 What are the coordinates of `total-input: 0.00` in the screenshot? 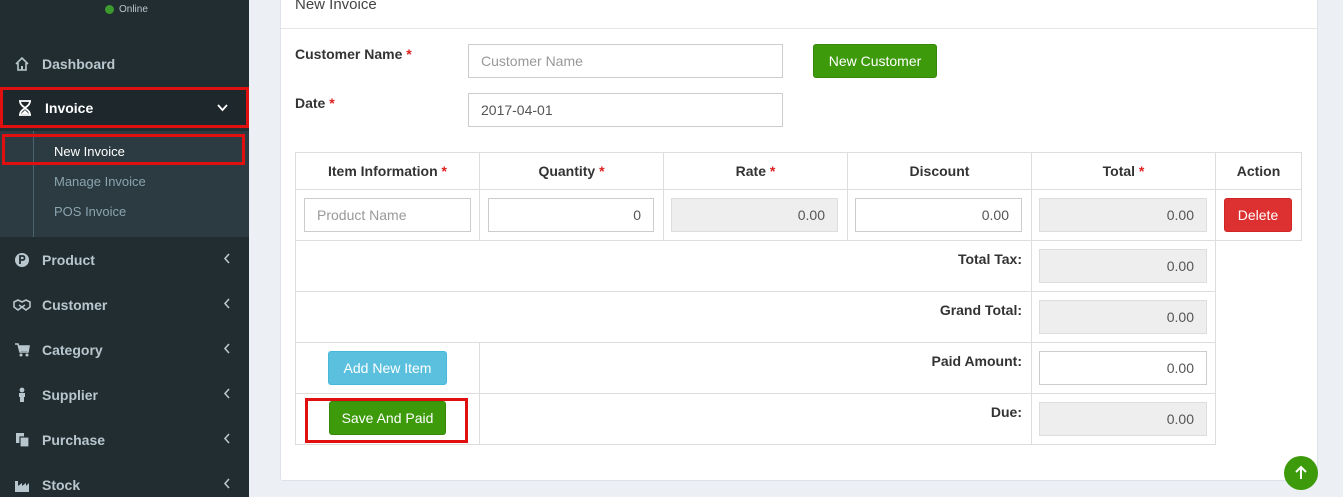 It's located at (1123, 215).